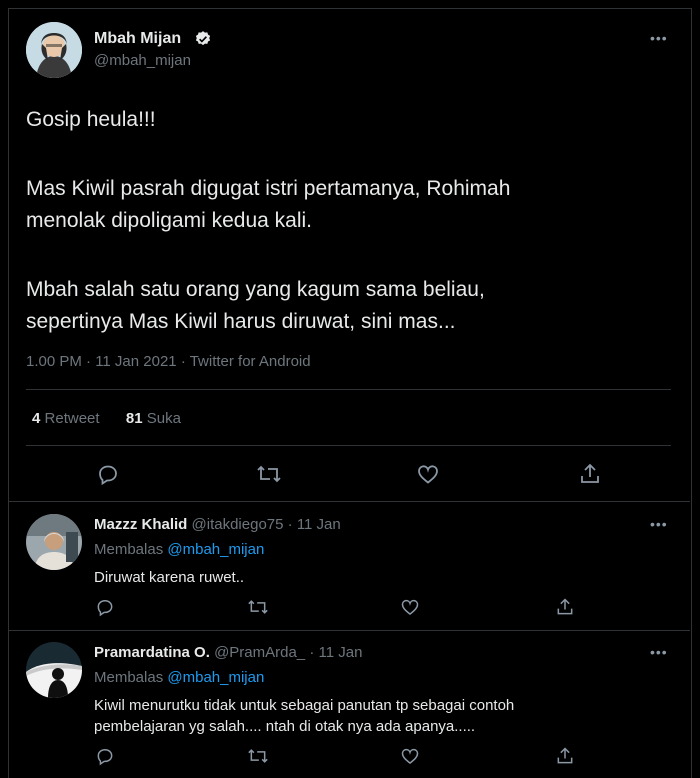  Describe the element at coordinates (164, 418) in the screenshot. I see `like-label: Suka` at that location.